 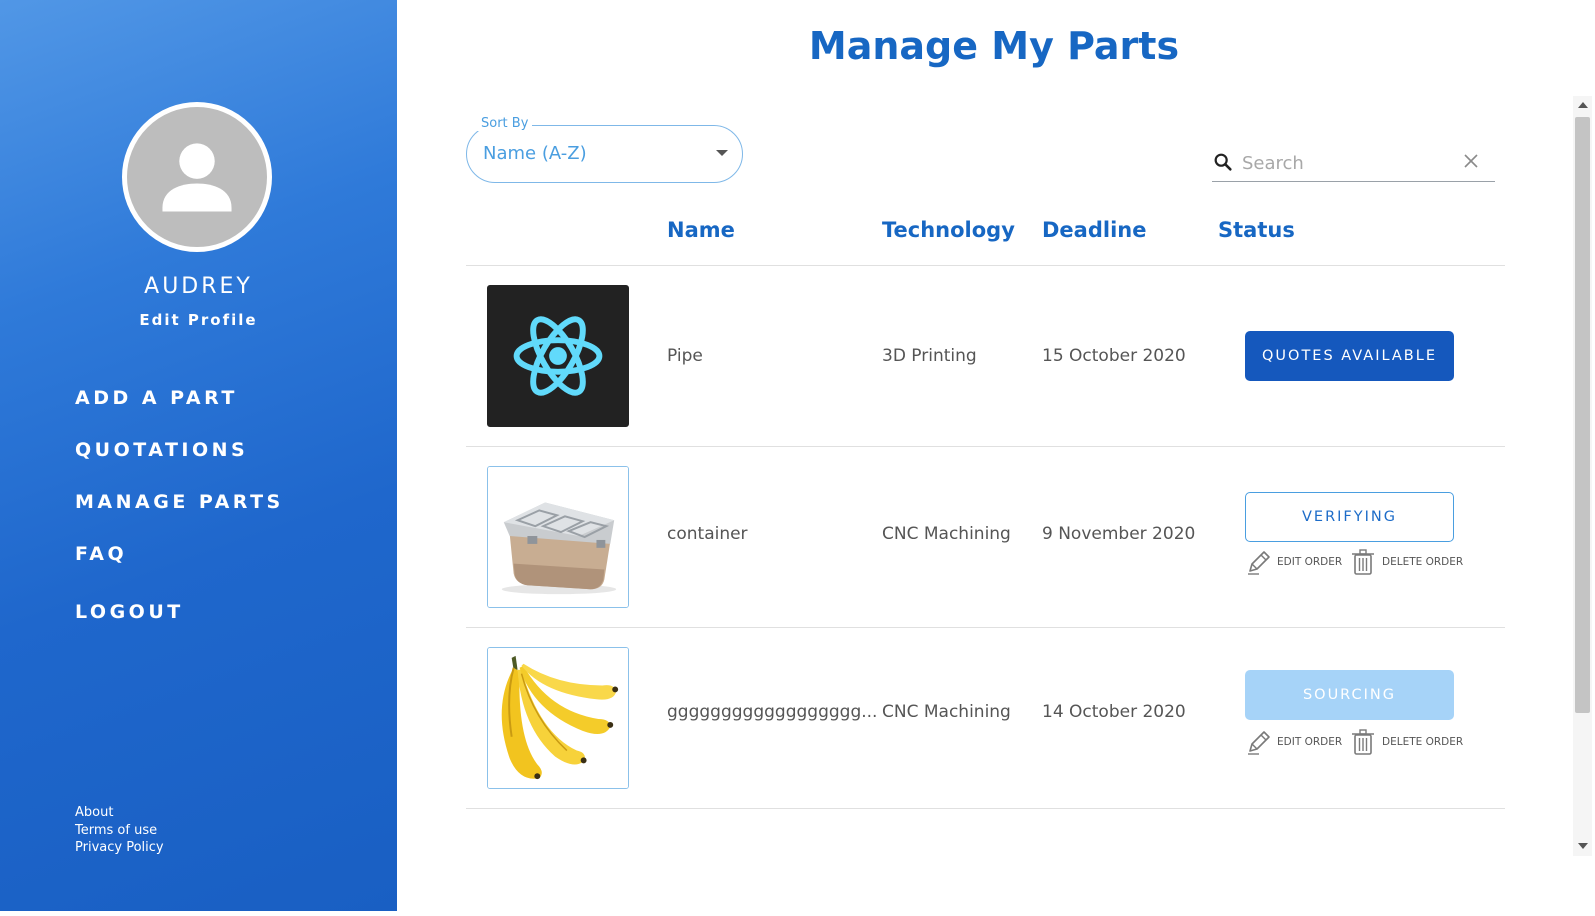 I want to click on scroll-up-icon, so click(x=1583, y=105).